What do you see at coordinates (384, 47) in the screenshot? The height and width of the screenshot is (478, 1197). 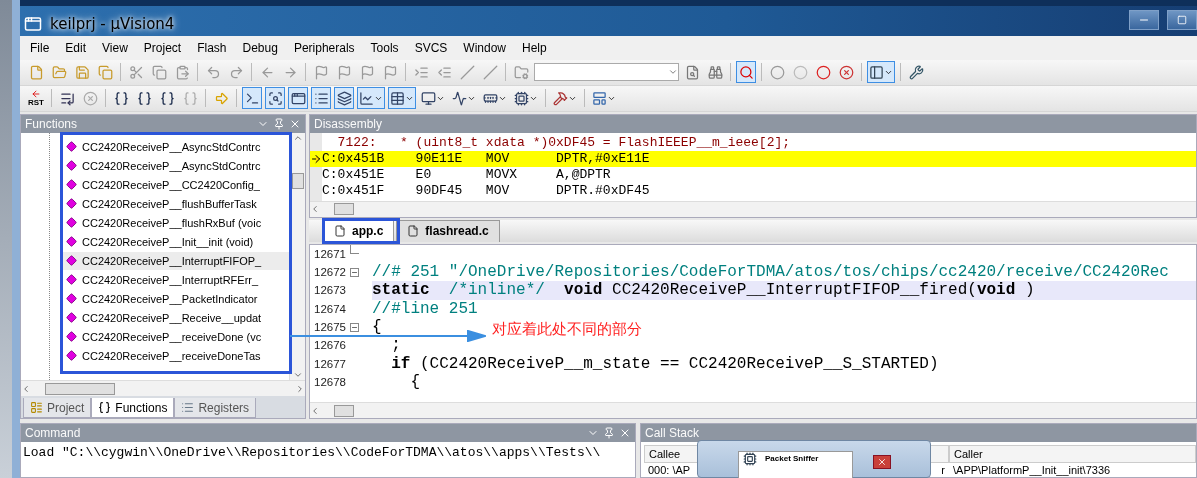 I see `menu-item: Tools` at bounding box center [384, 47].